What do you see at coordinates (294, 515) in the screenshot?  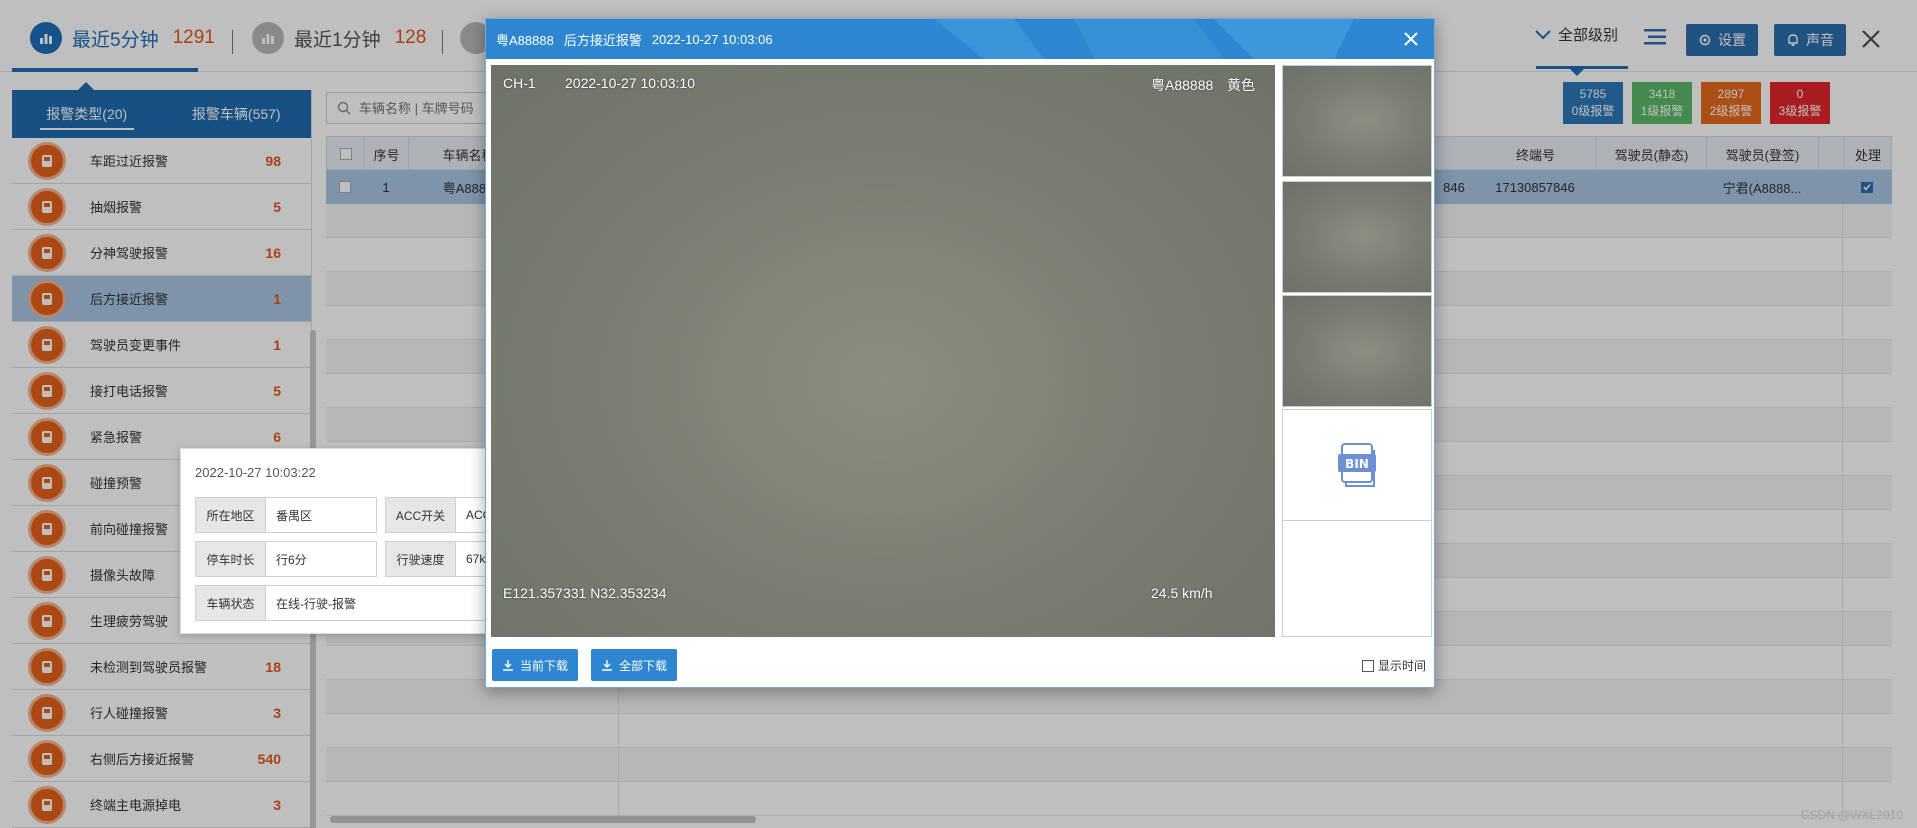 I see `detail-region-value: 番禺区` at bounding box center [294, 515].